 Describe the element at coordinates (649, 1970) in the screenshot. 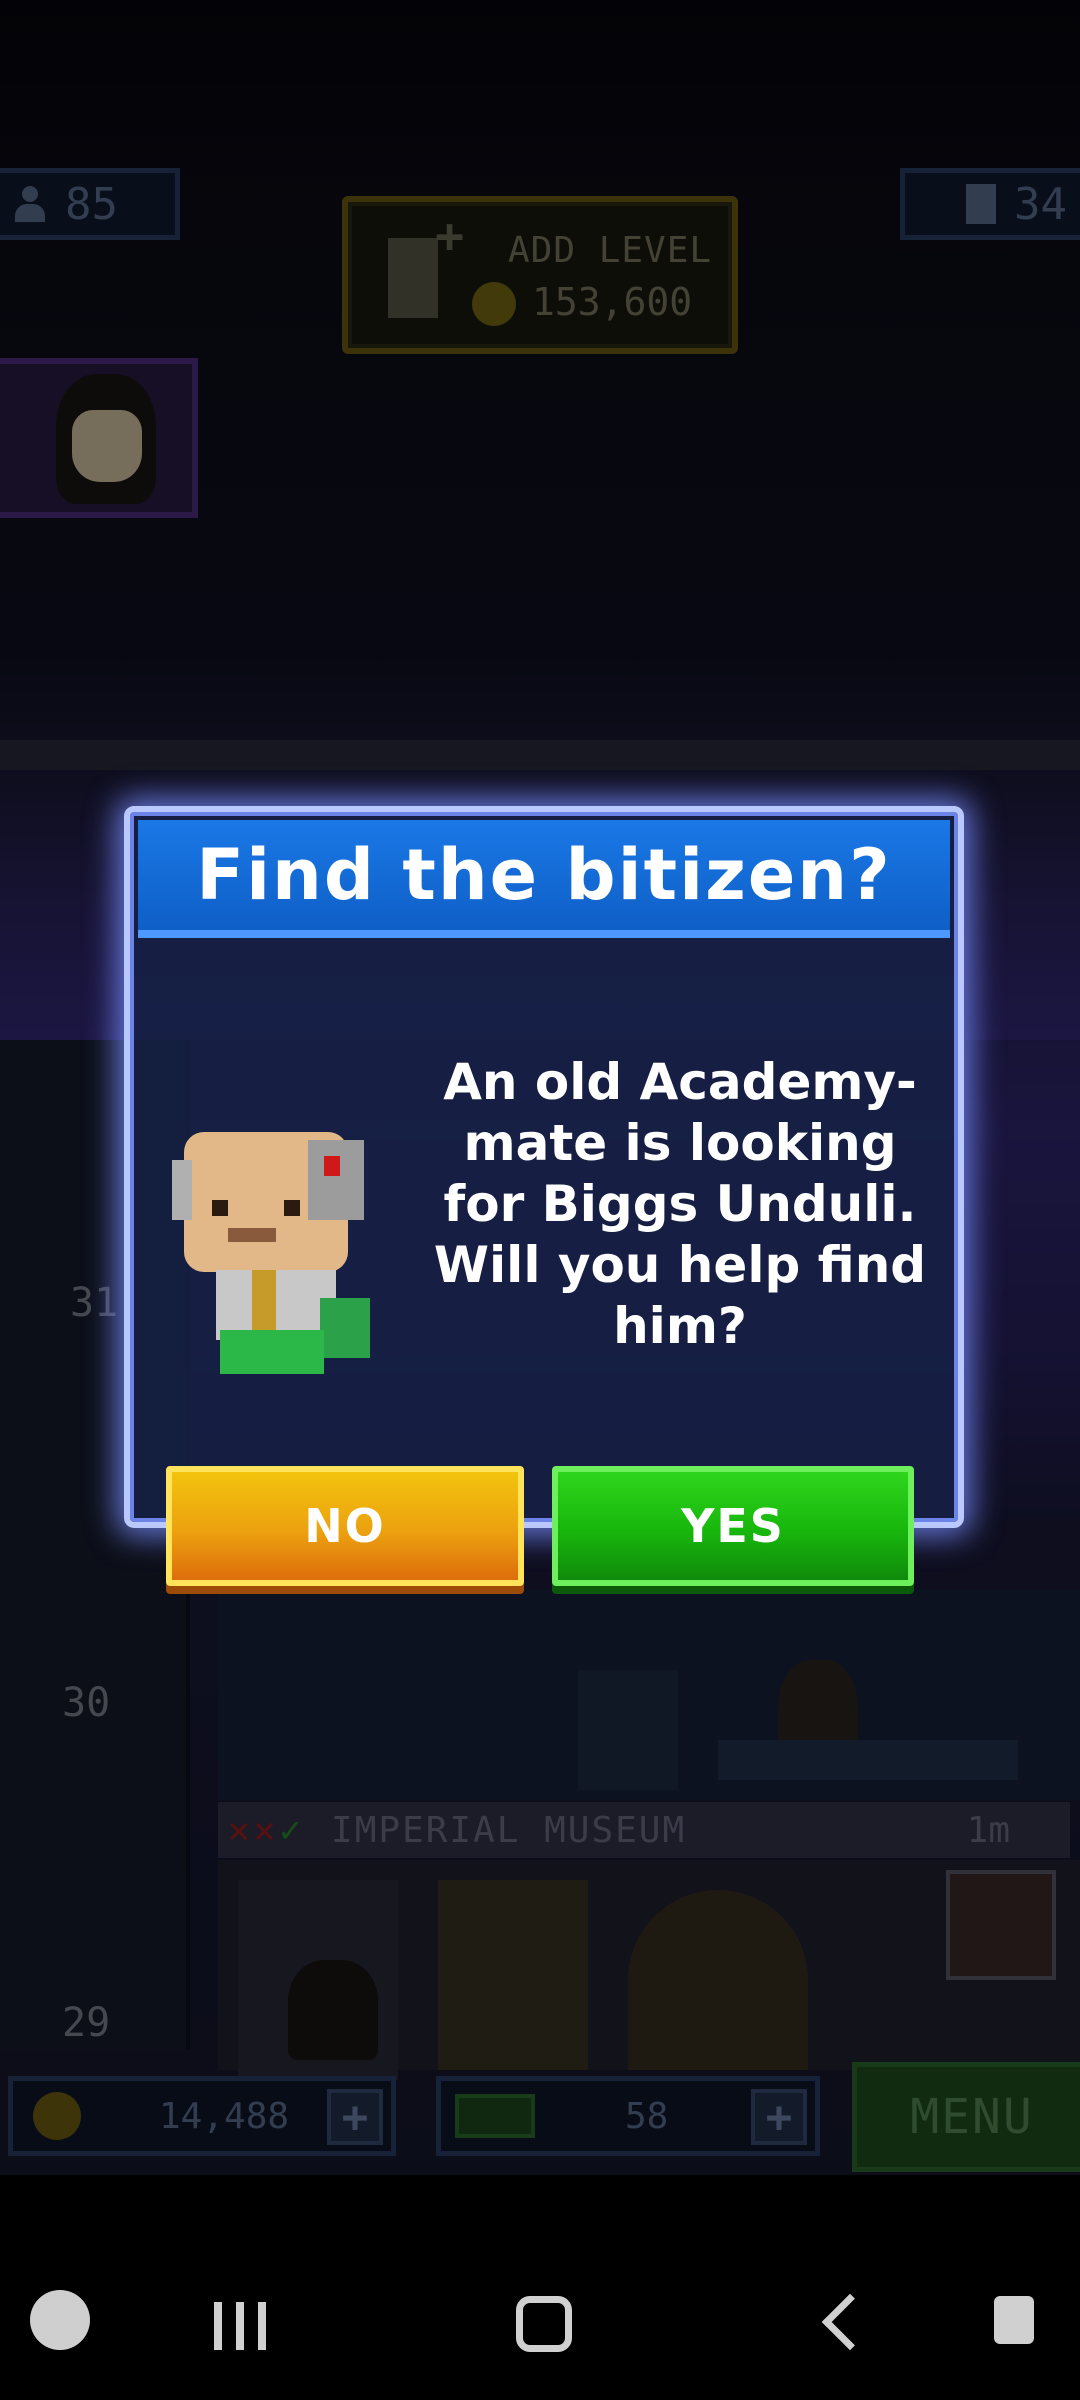

I see `museum-floor` at that location.